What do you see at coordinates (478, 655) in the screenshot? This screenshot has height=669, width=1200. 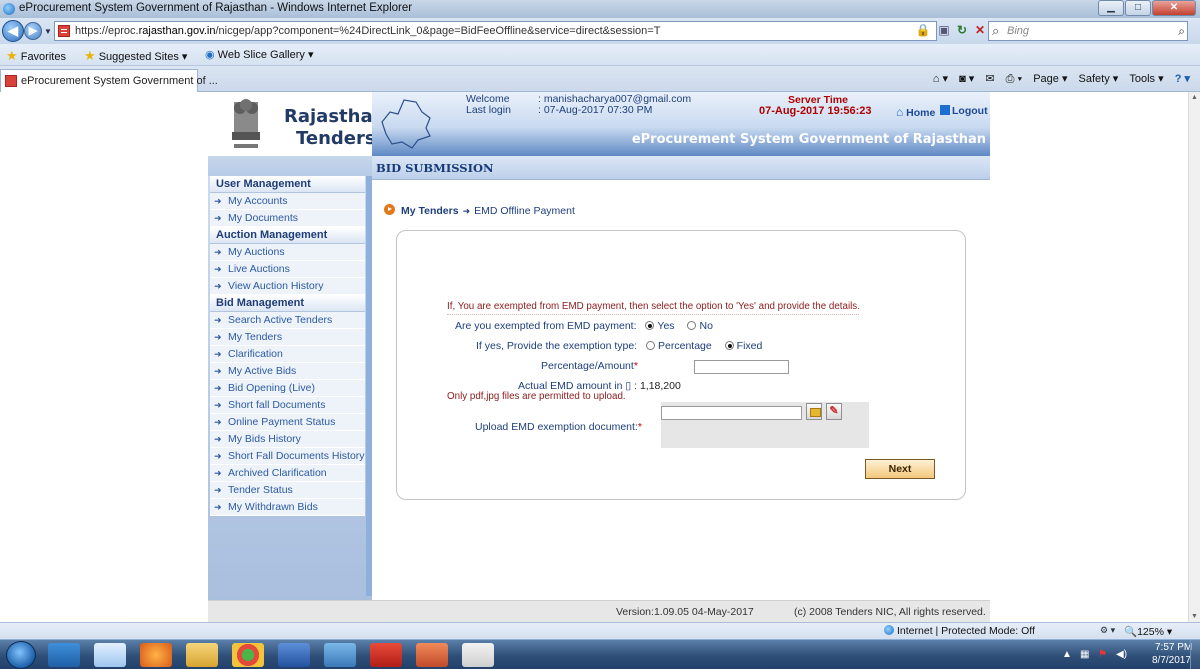 I see `taskbar-paint-palette-icon` at bounding box center [478, 655].